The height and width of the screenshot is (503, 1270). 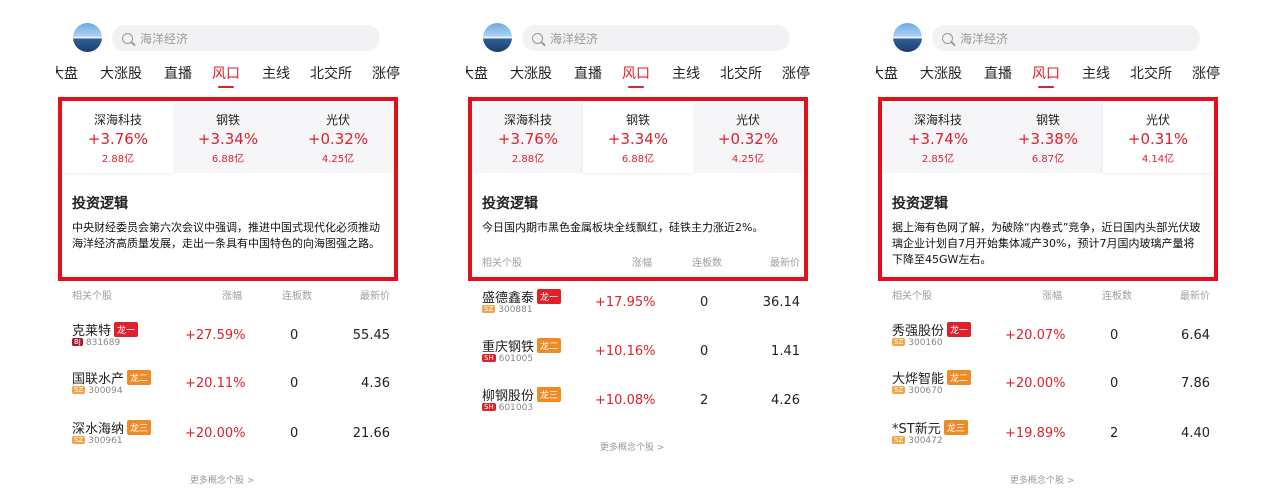 I want to click on table-row: 深水海纳 龙三 SZ 300961 +20.00% 0 21.66, so click(x=231, y=435).